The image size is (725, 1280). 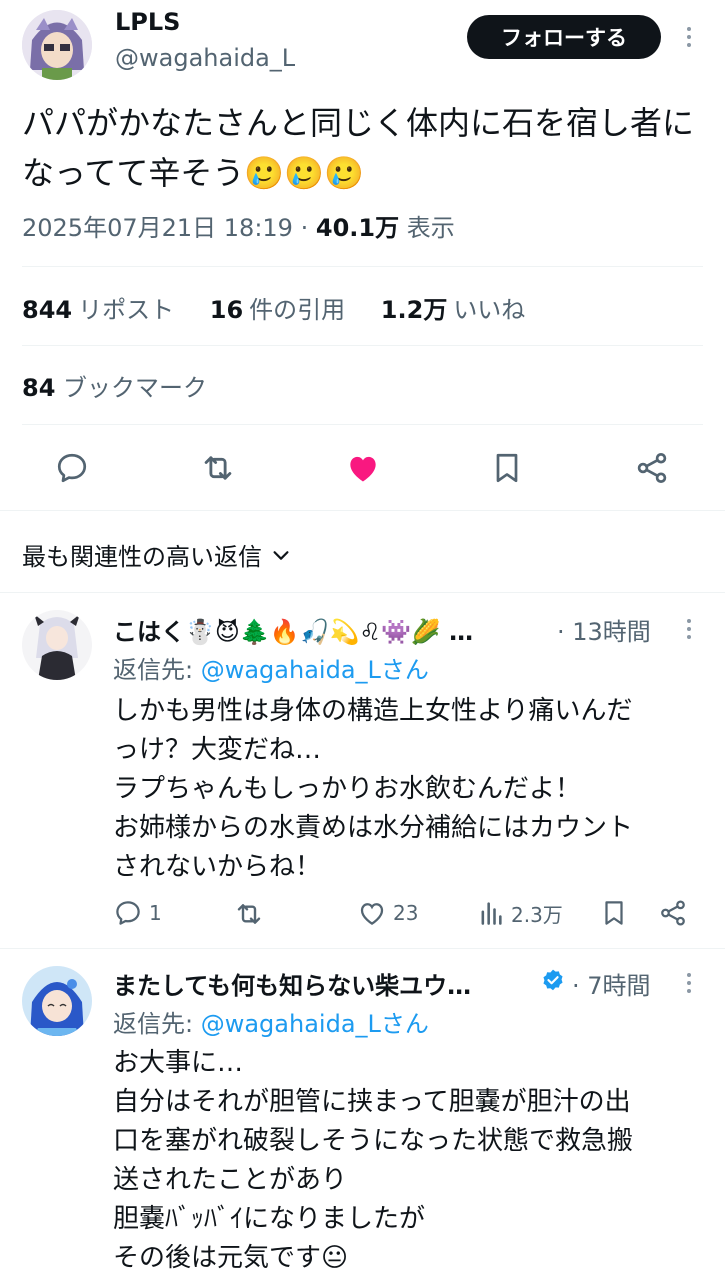 I want to click on reply-text-line: お姉様からの水責めは水分補給にはカウント, so click(x=373, y=828).